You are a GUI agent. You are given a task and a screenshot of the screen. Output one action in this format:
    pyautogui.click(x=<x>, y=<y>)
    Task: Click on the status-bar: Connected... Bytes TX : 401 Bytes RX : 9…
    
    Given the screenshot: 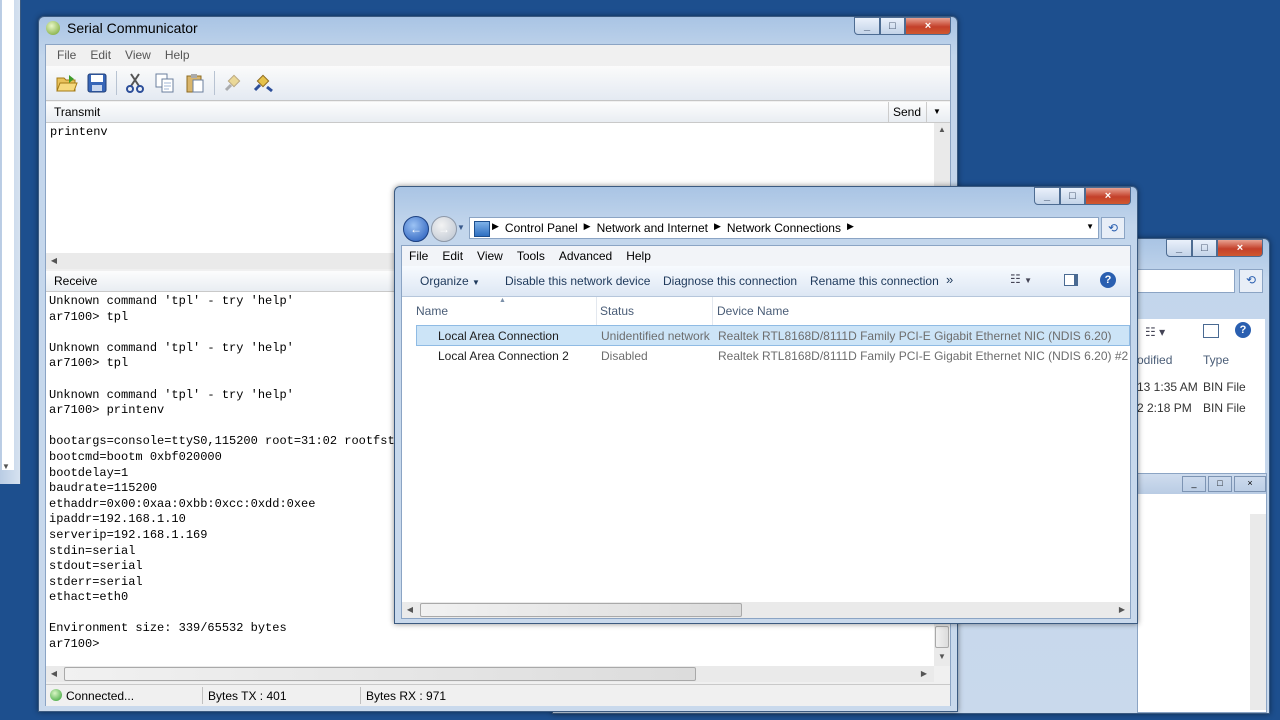 What is the action you would take?
    pyautogui.click(x=498, y=695)
    